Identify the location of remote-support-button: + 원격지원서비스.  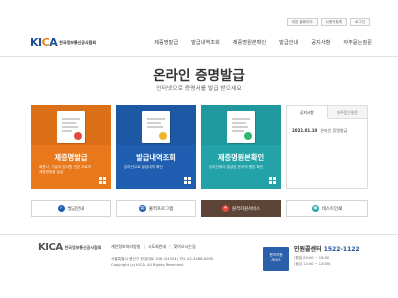
(241, 208).